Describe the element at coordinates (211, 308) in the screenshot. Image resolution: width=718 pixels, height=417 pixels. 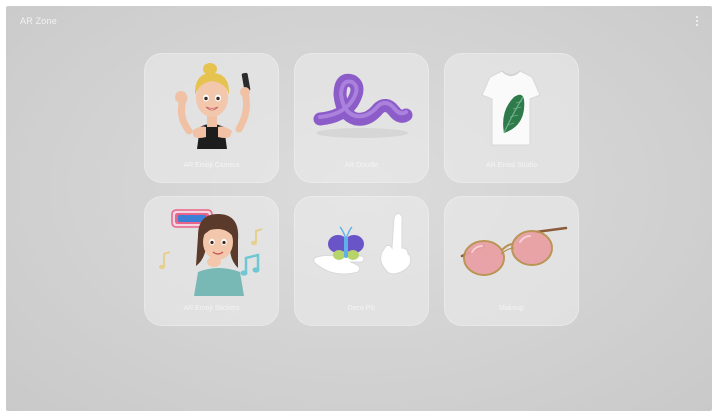
I see `tile-label: AR Emoji Stickers` at that location.